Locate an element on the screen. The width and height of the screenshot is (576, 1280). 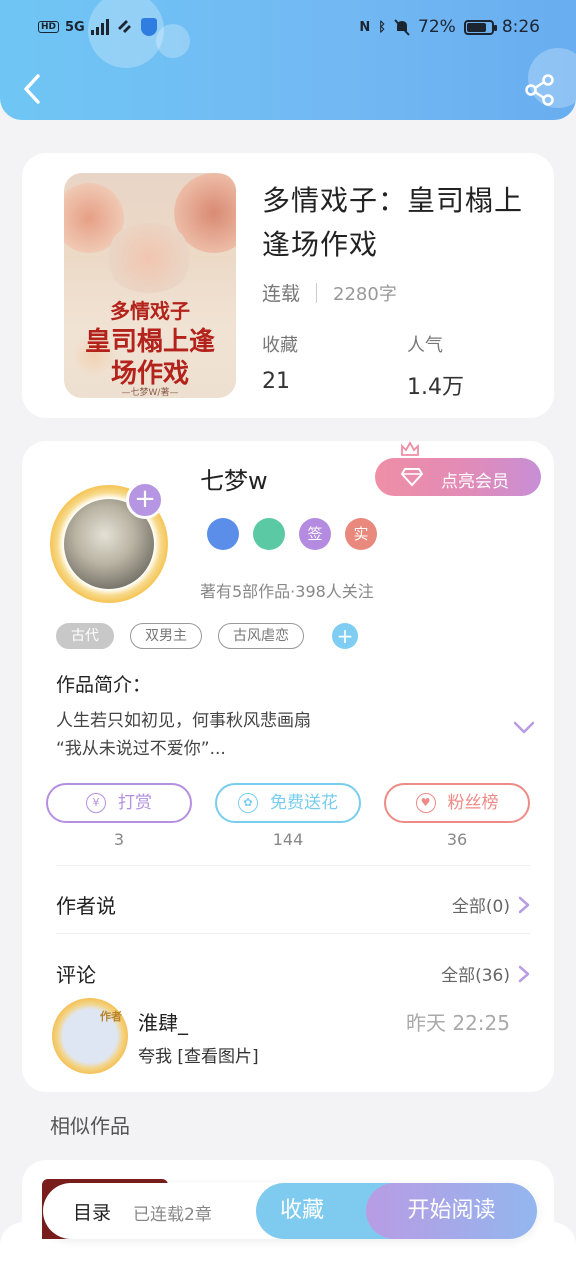
cover-title-top: 多情戏子 is located at coordinates (150, 311).